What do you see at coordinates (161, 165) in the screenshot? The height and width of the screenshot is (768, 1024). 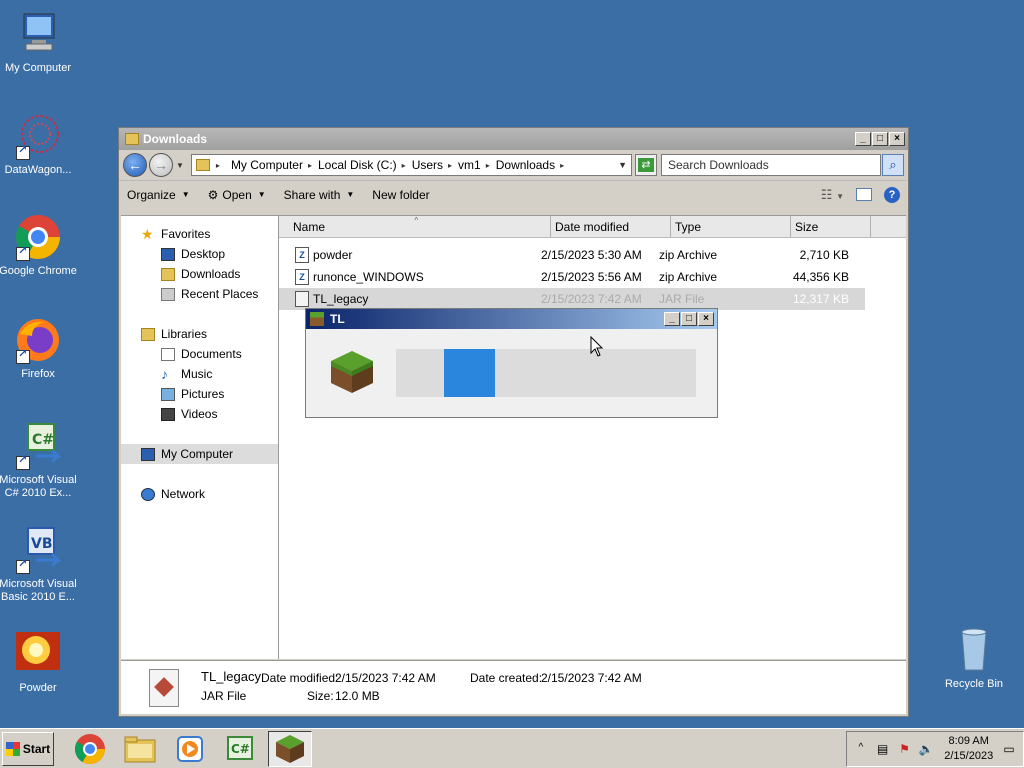 I see `forward-button: →` at bounding box center [161, 165].